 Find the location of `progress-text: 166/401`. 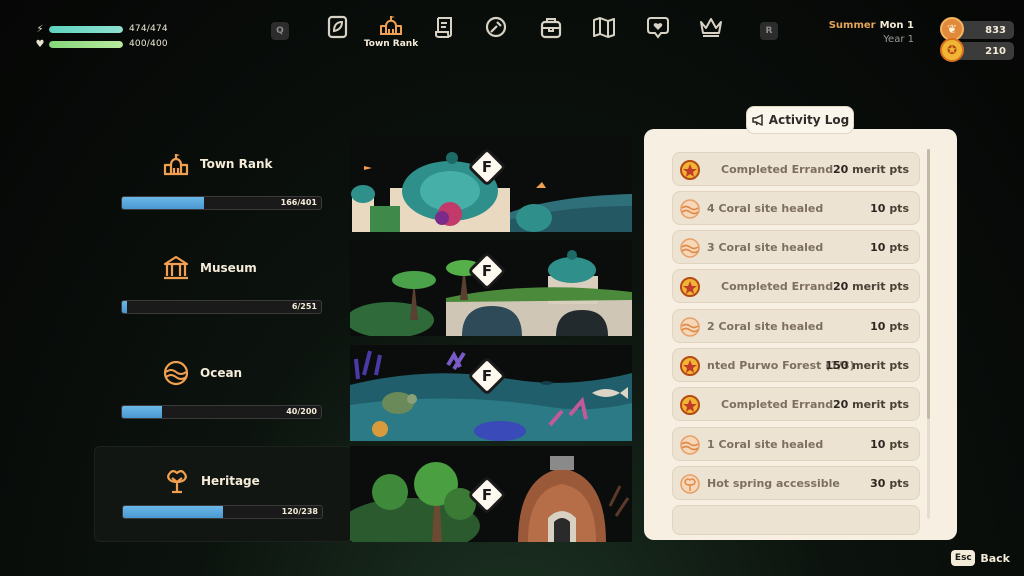

progress-text: 166/401 is located at coordinates (298, 202).